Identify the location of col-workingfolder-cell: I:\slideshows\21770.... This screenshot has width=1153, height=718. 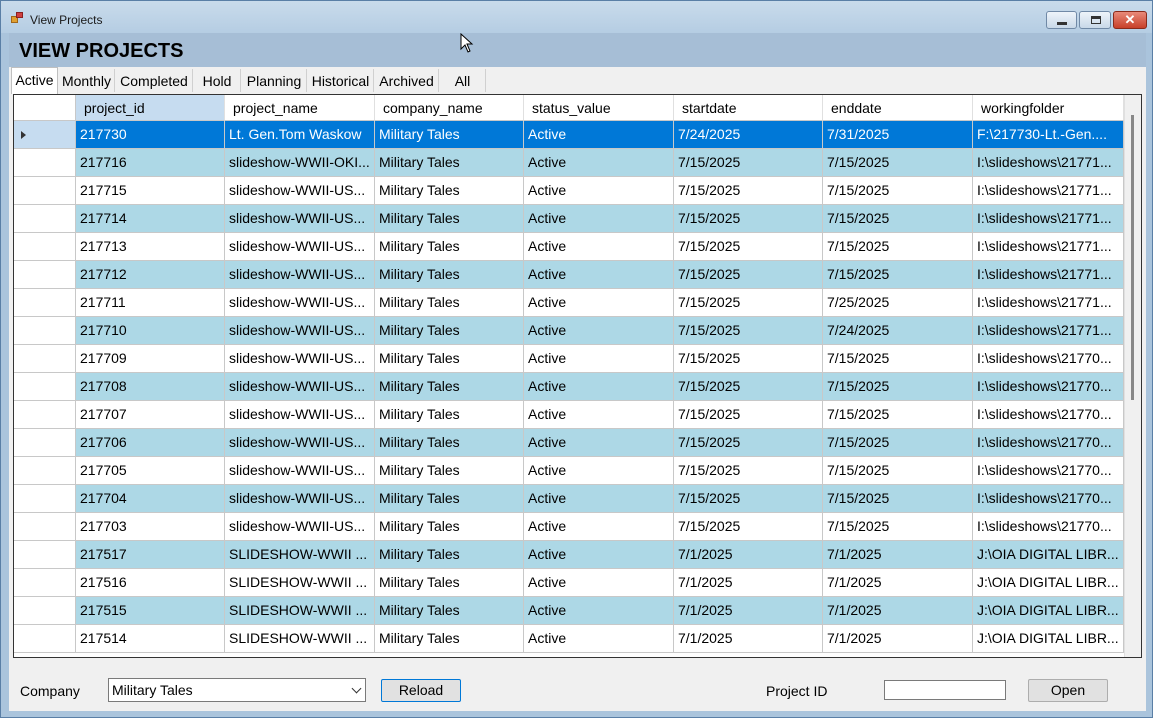
(1048, 387).